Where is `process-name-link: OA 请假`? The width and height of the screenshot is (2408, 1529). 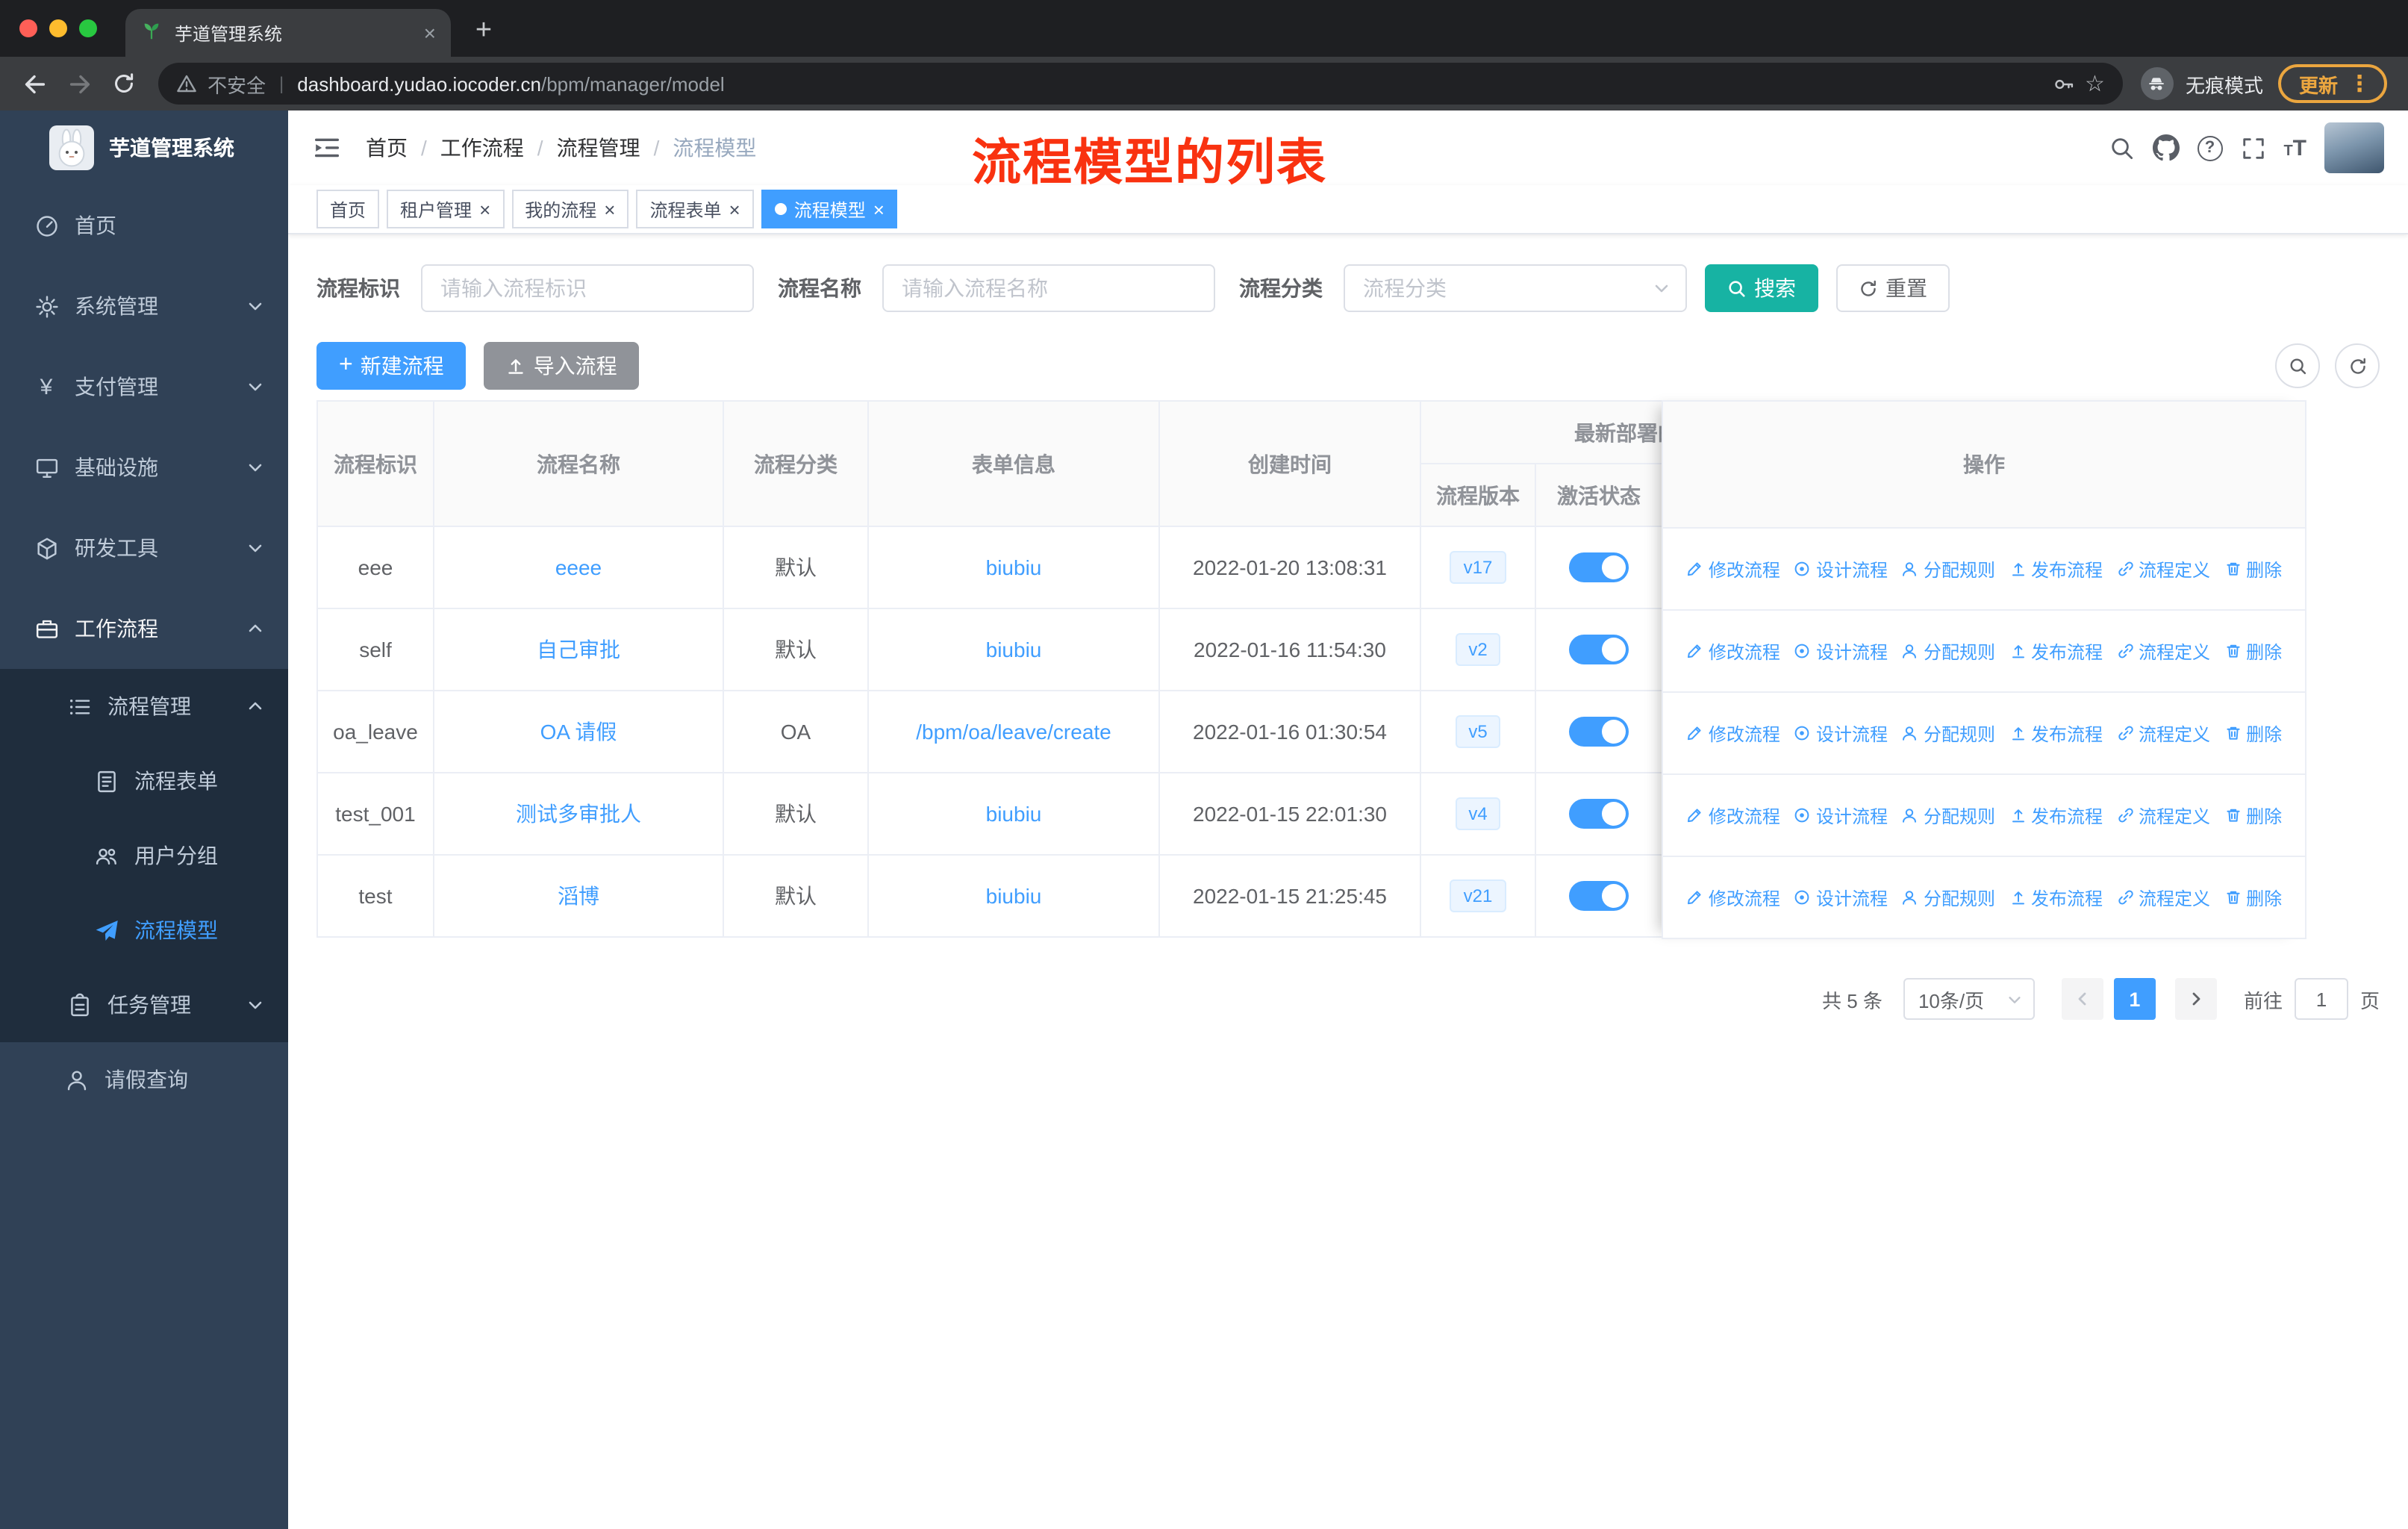
process-name-link: OA 请假 is located at coordinates (578, 732).